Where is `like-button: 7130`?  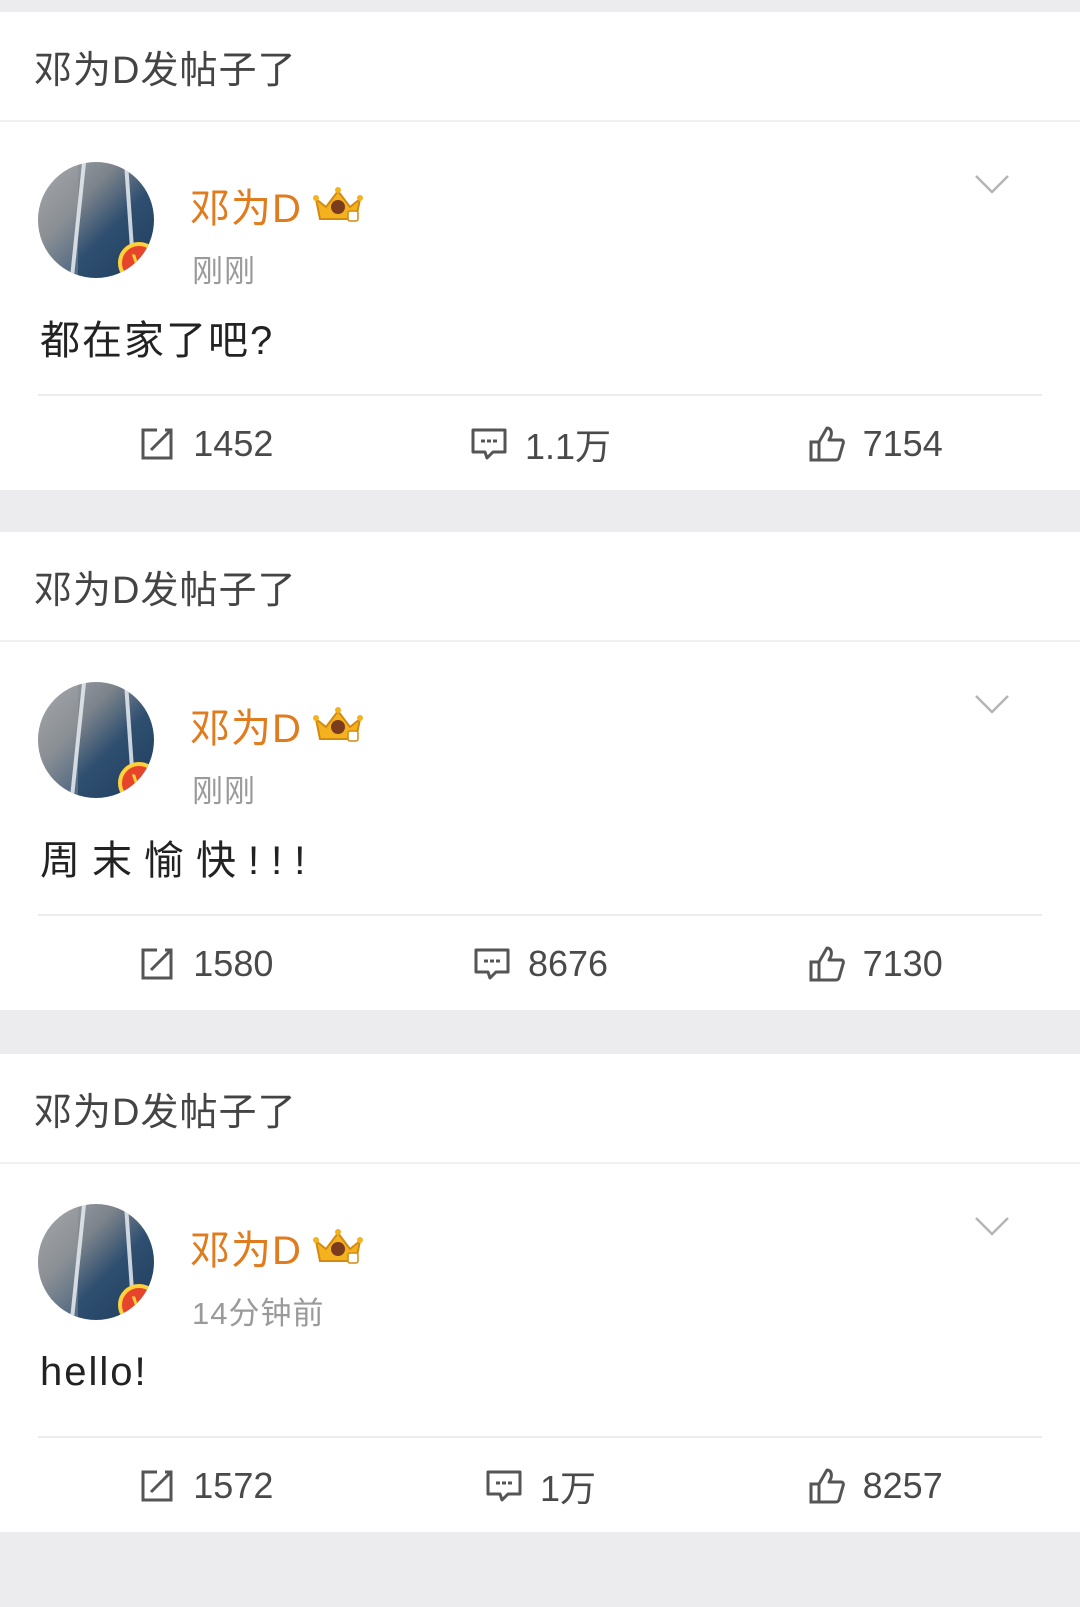
like-button: 7130 is located at coordinates (874, 964).